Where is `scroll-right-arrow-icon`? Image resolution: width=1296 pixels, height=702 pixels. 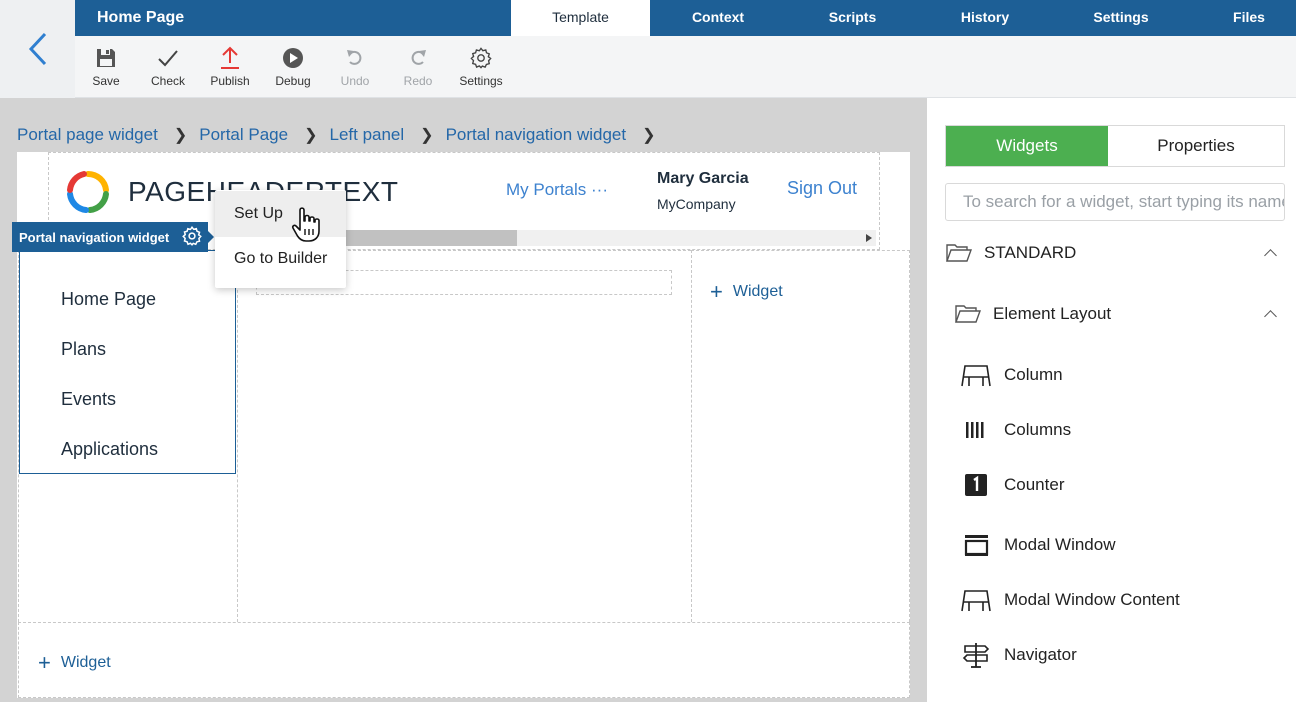
scroll-right-arrow-icon is located at coordinates (869, 238).